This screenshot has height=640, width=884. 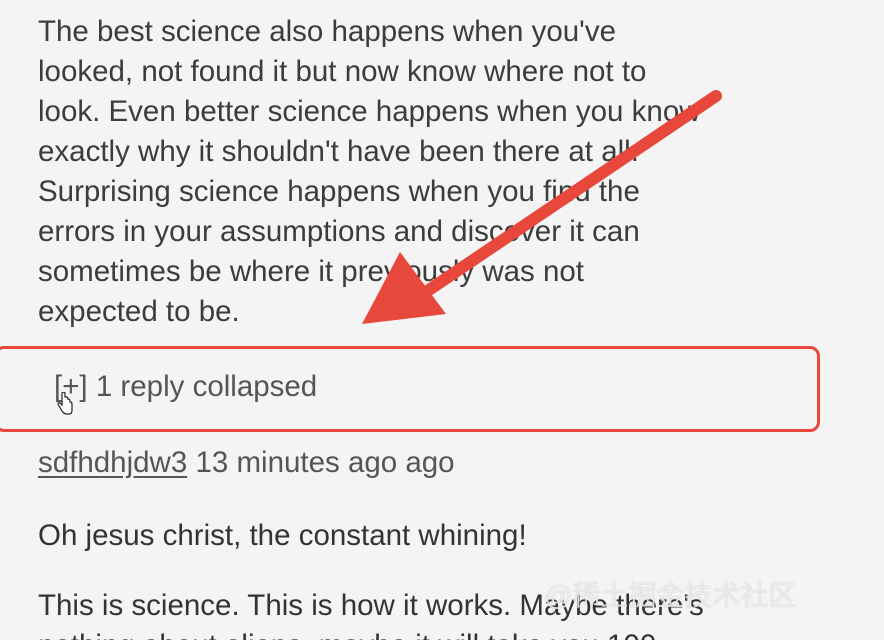 What do you see at coordinates (311, 271) in the screenshot?
I see `comment-line: sometimes be where it previously was not` at bounding box center [311, 271].